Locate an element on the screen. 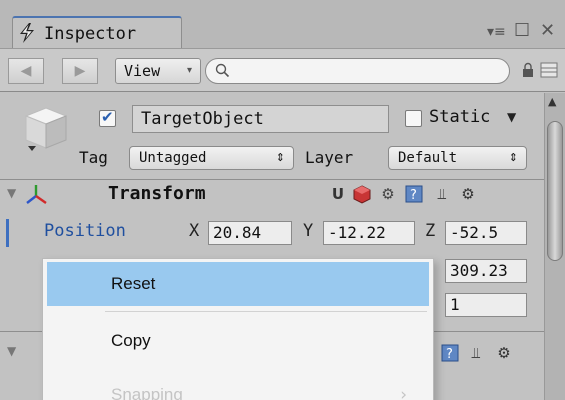 The height and width of the screenshot is (400, 565). forward-arrow-icon: ▶ is located at coordinates (80, 71).